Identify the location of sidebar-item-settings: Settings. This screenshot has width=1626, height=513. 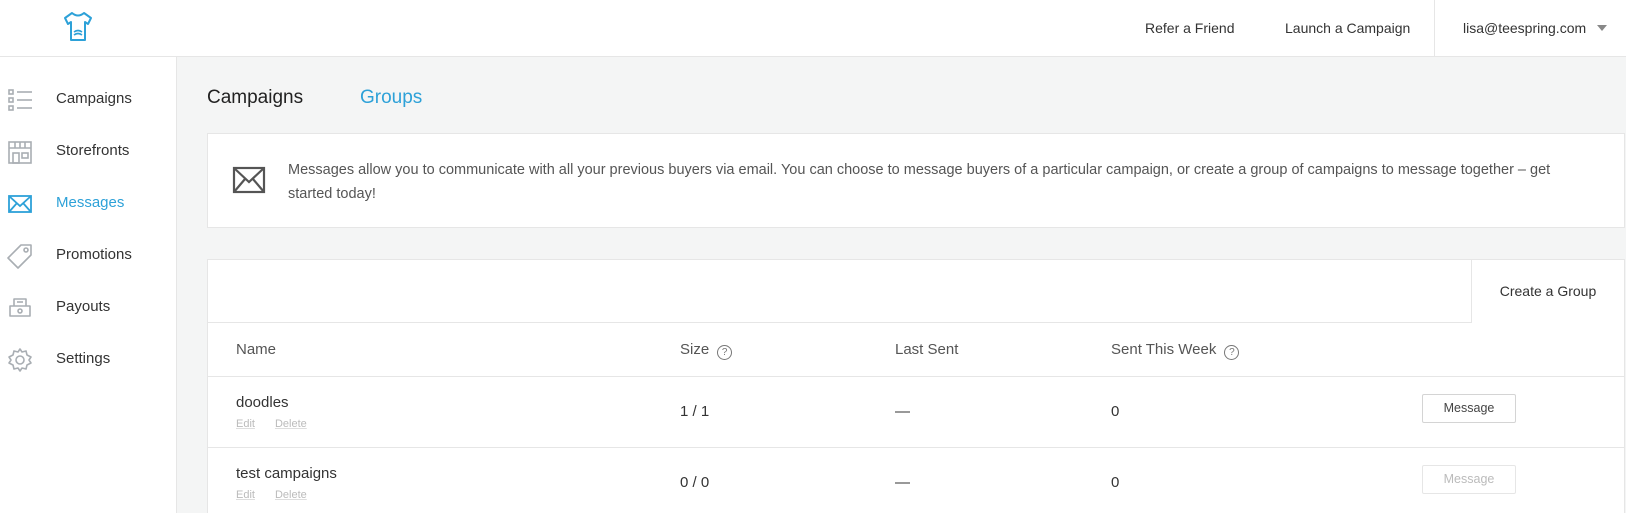
(88, 359).